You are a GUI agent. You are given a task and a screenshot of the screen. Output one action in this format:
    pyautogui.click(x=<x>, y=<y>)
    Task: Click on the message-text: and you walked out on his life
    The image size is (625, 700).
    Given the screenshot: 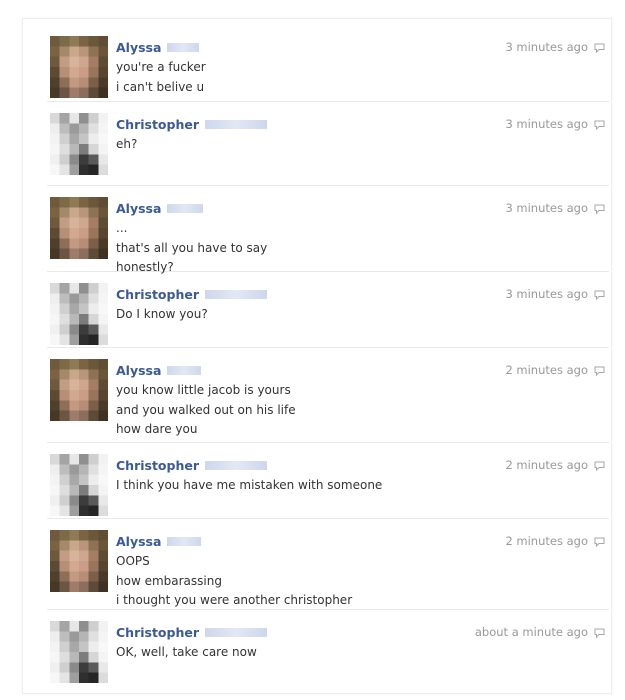 What is the action you would take?
    pyautogui.click(x=206, y=409)
    